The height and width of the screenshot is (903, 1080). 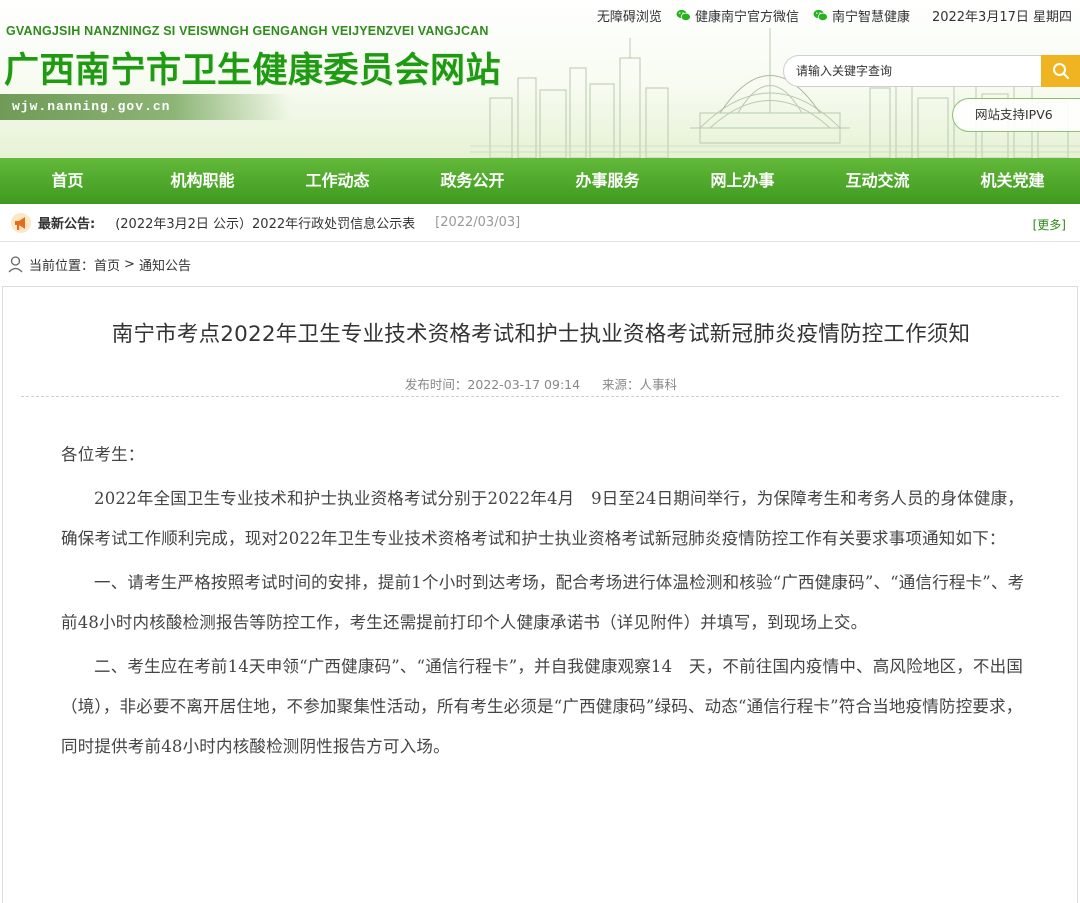 What do you see at coordinates (607, 181) in the screenshot?
I see `nav-item-services: 办事服务` at bounding box center [607, 181].